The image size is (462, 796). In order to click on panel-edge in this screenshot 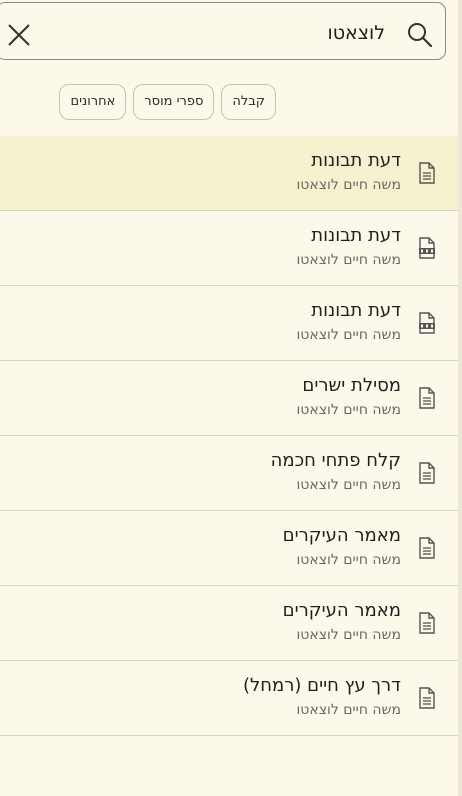, I will do `click(460, 398)`.